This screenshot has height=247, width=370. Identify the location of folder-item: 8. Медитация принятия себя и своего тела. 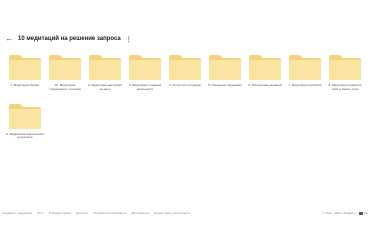
(345, 72).